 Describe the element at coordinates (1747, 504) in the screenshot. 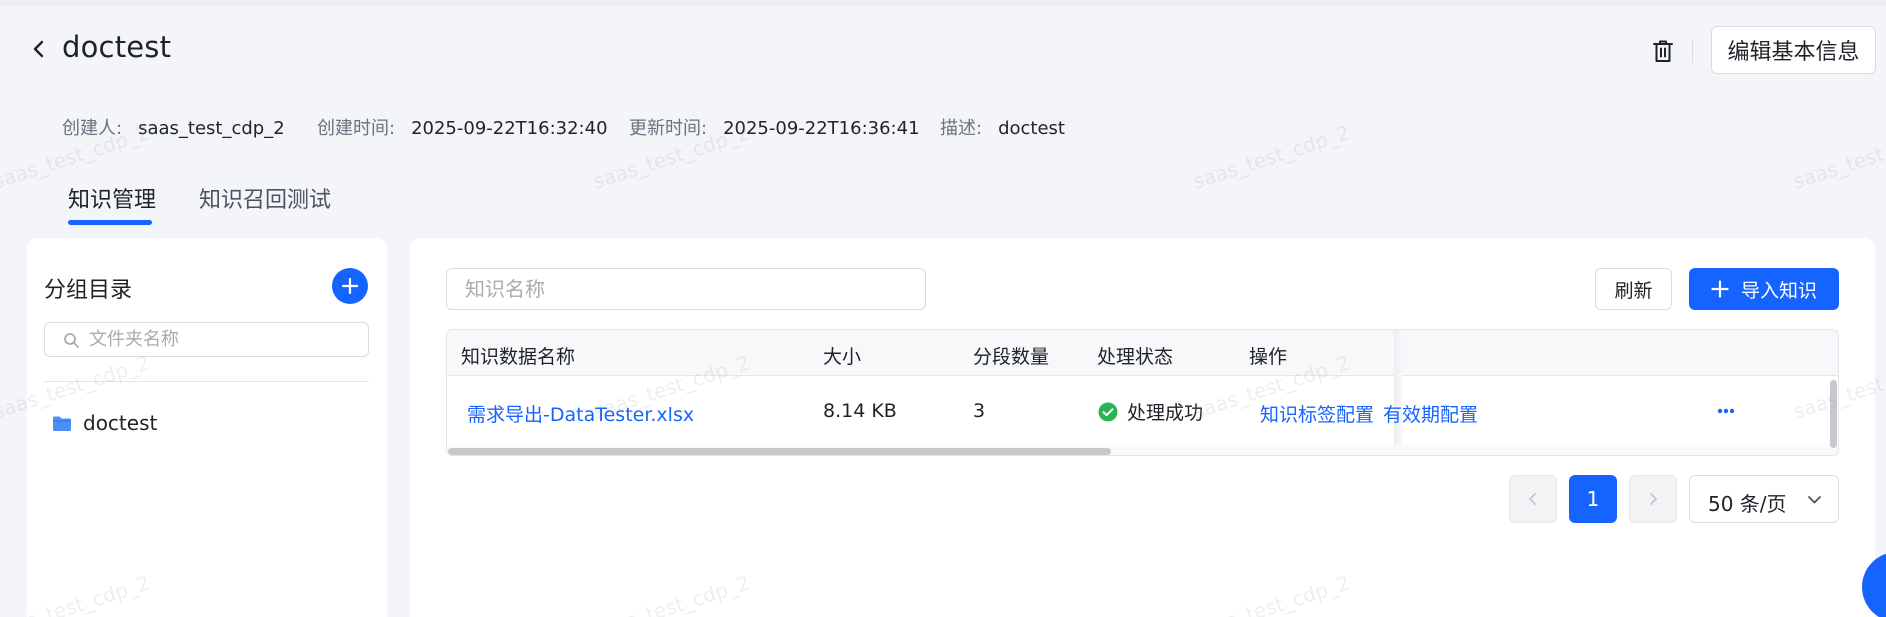

I see `page-size-value: 50 条/页` at that location.